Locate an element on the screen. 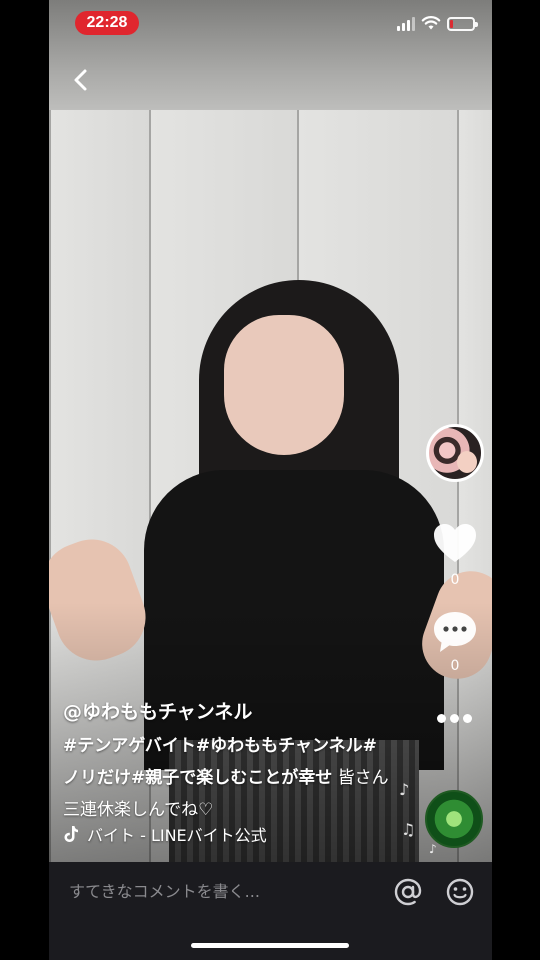 This screenshot has height=960, width=540. left-letterbox is located at coordinates (24, 480).